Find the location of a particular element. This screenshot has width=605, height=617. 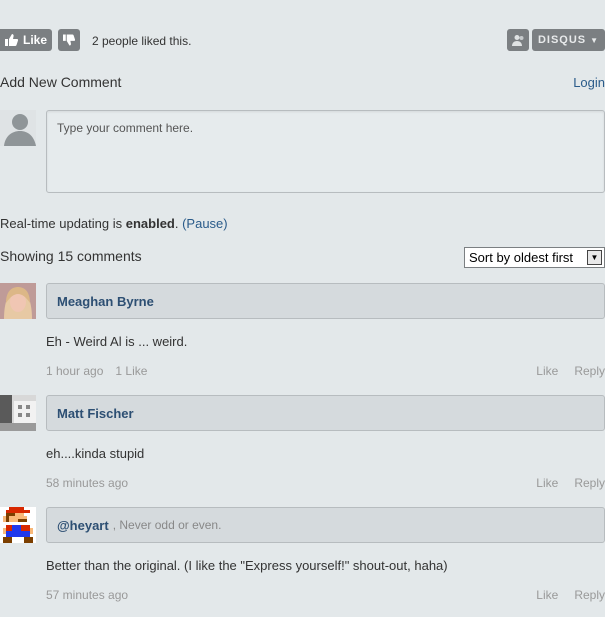

thumbs-down-icon is located at coordinates (69, 40).